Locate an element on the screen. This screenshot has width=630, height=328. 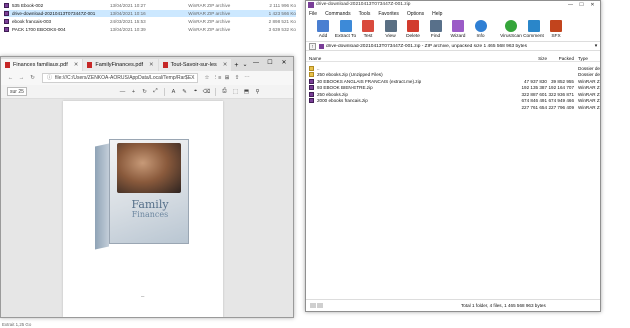
column-type: Type is located at coordinates (589, 58).